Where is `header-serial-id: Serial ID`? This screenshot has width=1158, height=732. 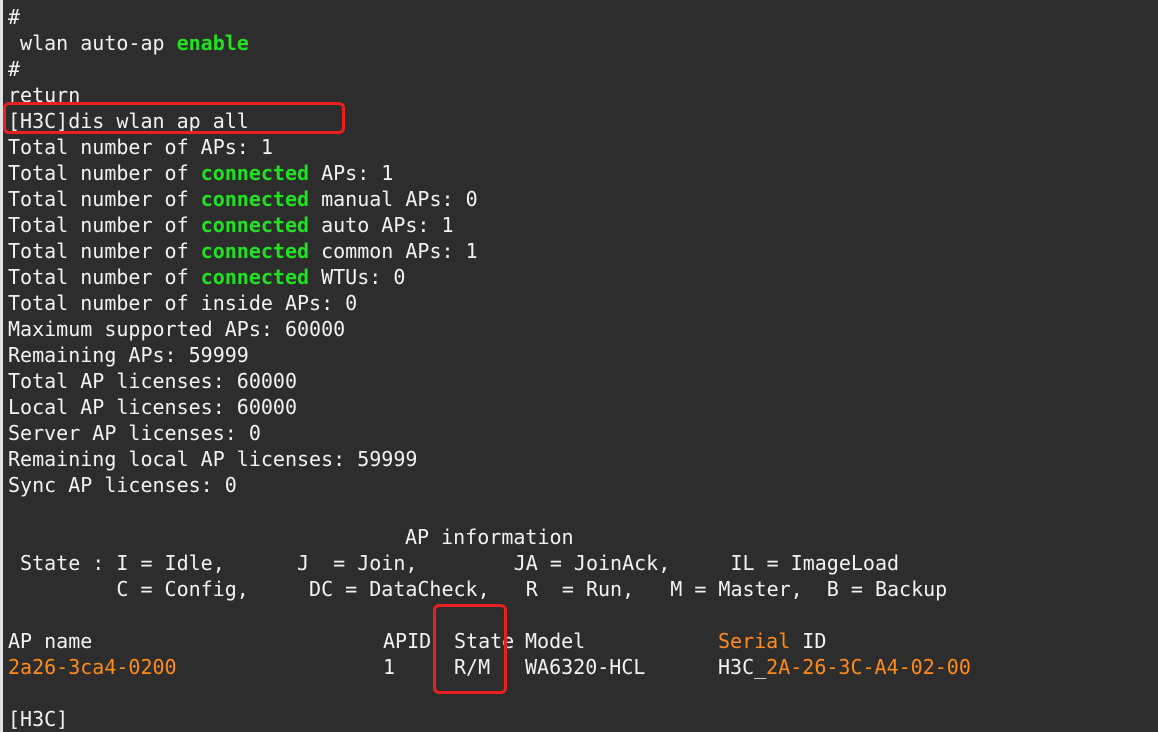
header-serial-id: Serial ID is located at coordinates (772, 641).